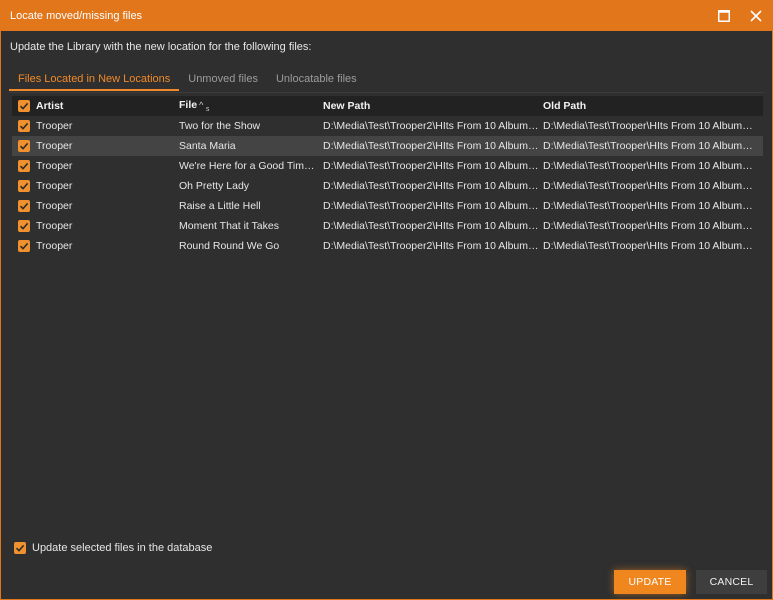  I want to click on update-database-checkbox, so click(20, 548).